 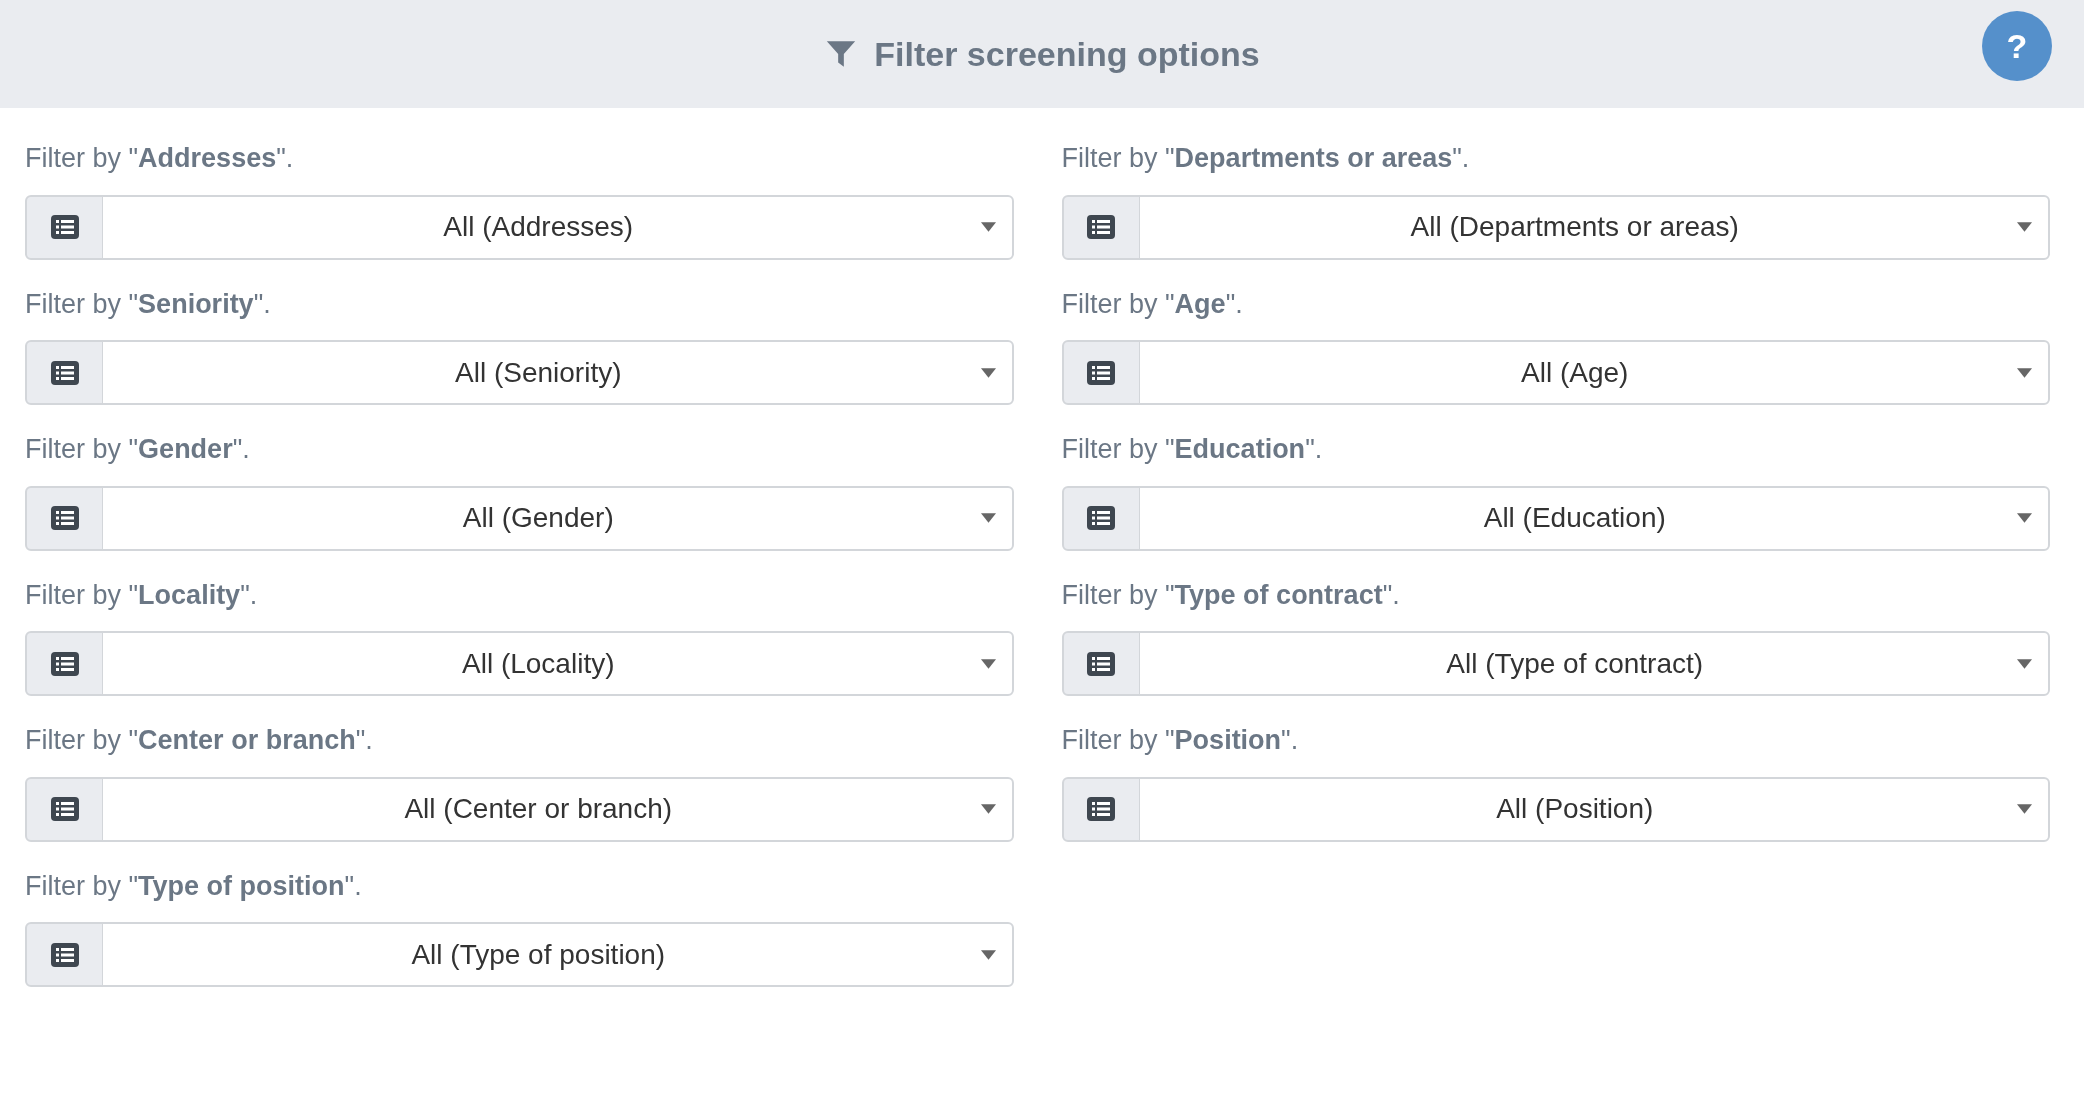 I want to click on filter-dropdown: All (Position), so click(x=1594, y=809).